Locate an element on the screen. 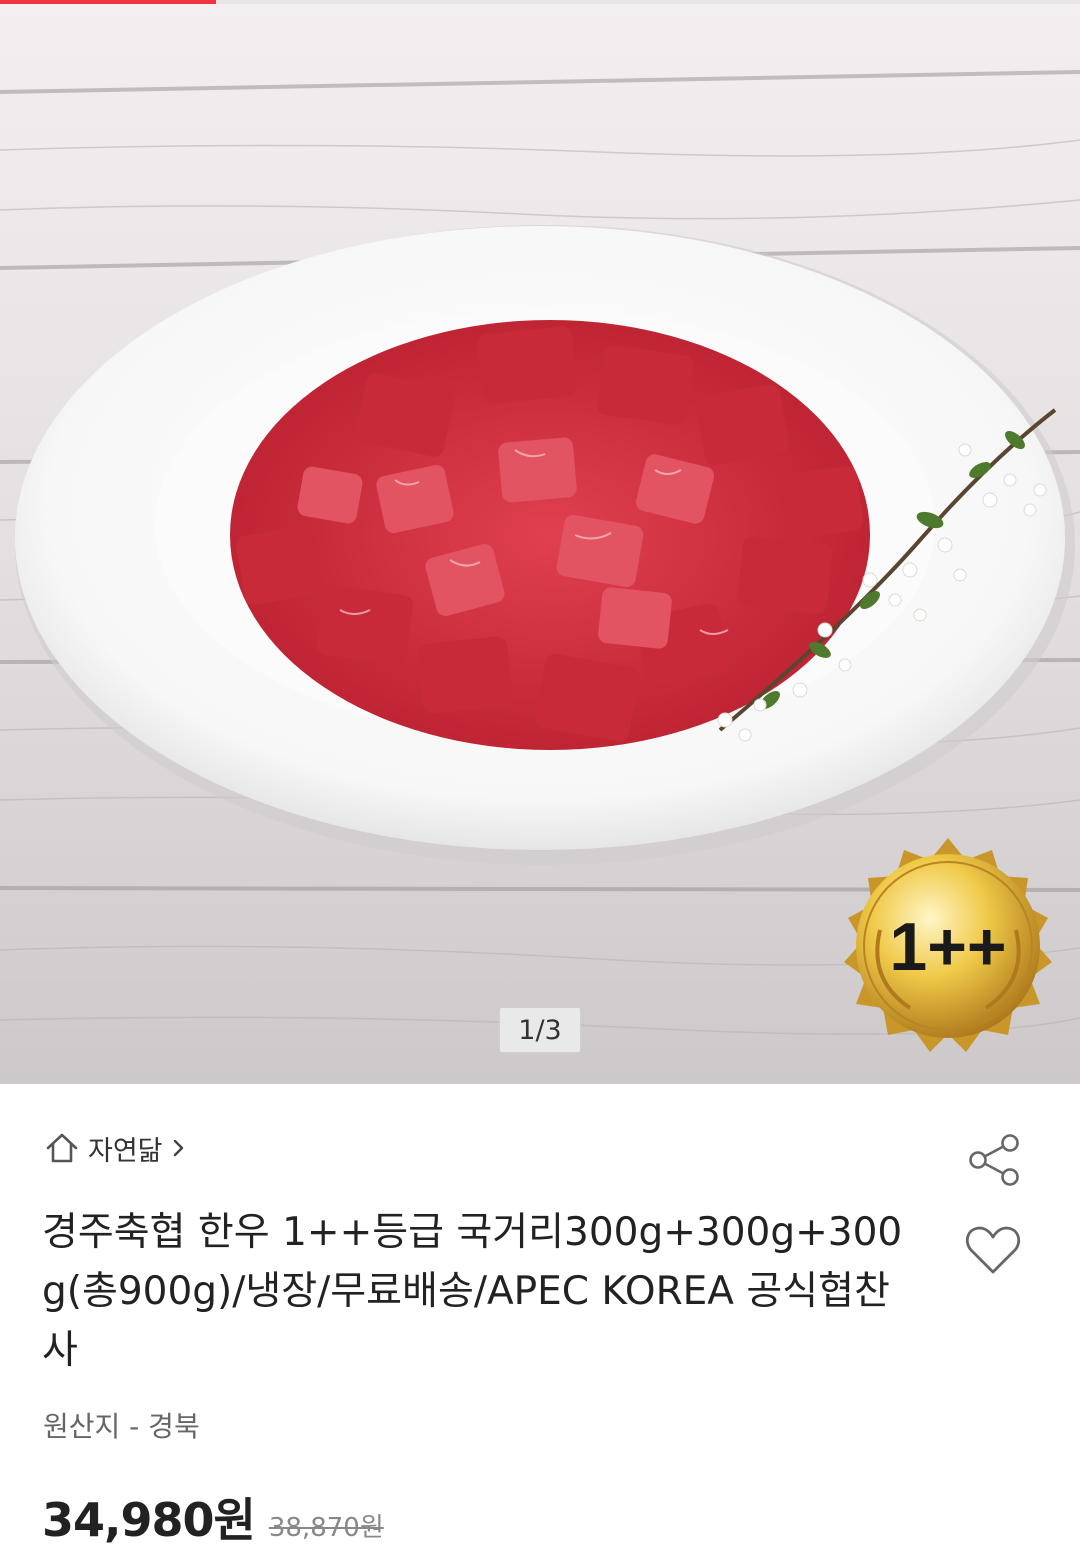 Image resolution: width=1080 pixels, height=1556 pixels. store-link: 자연닮 is located at coordinates (115, 1148).